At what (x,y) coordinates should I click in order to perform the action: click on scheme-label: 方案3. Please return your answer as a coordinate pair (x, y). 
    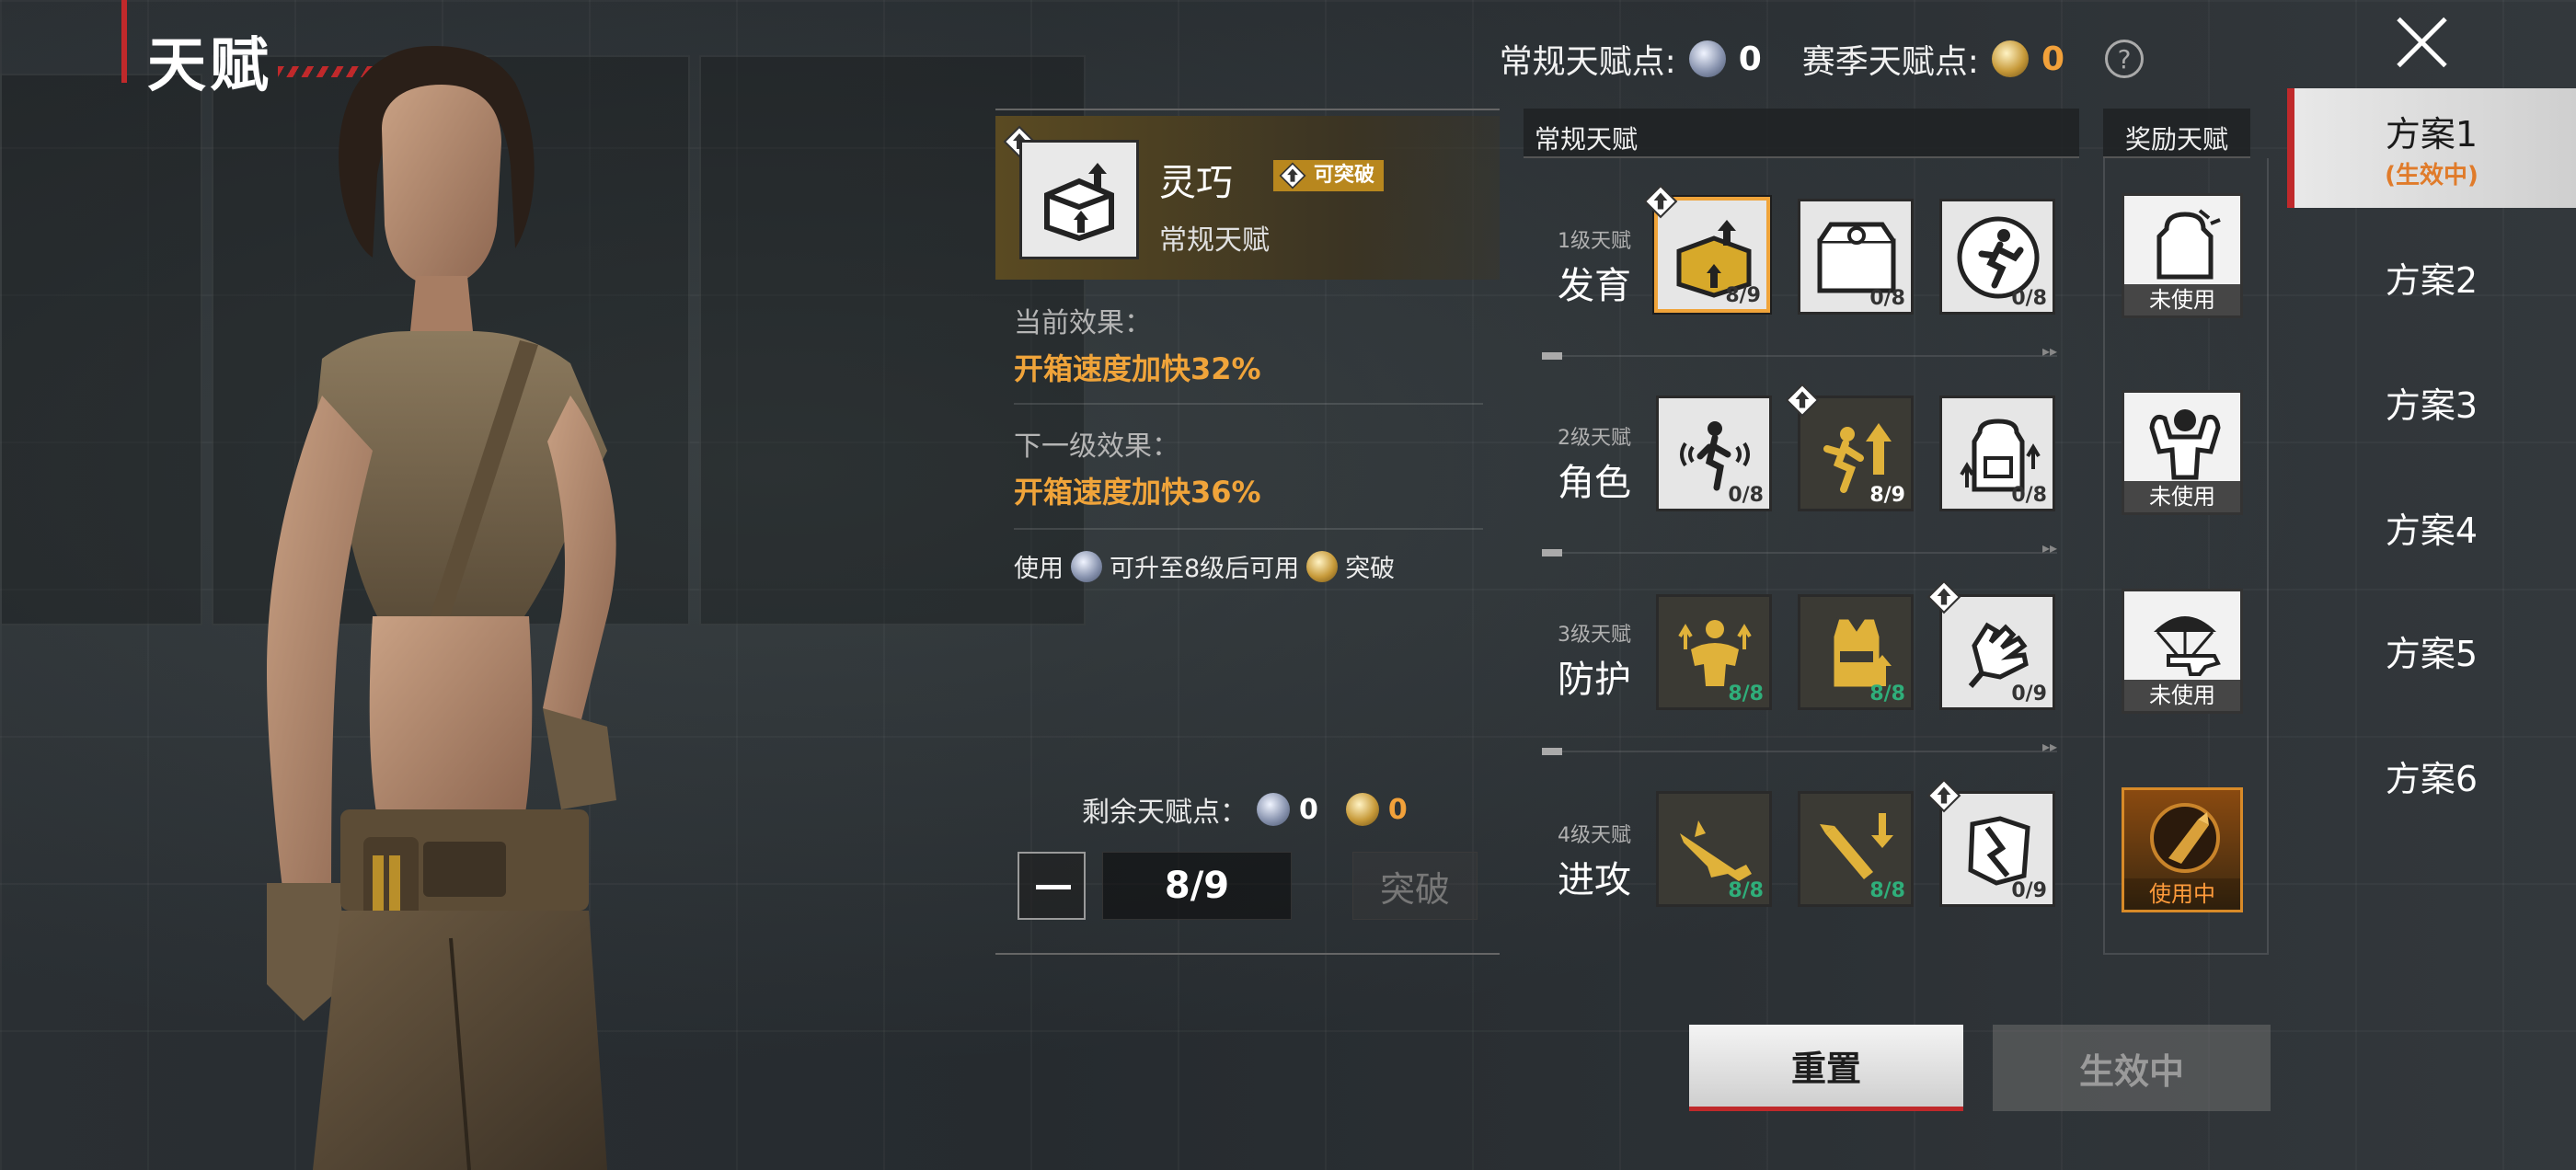
    Looking at the image, I should click on (2431, 405).